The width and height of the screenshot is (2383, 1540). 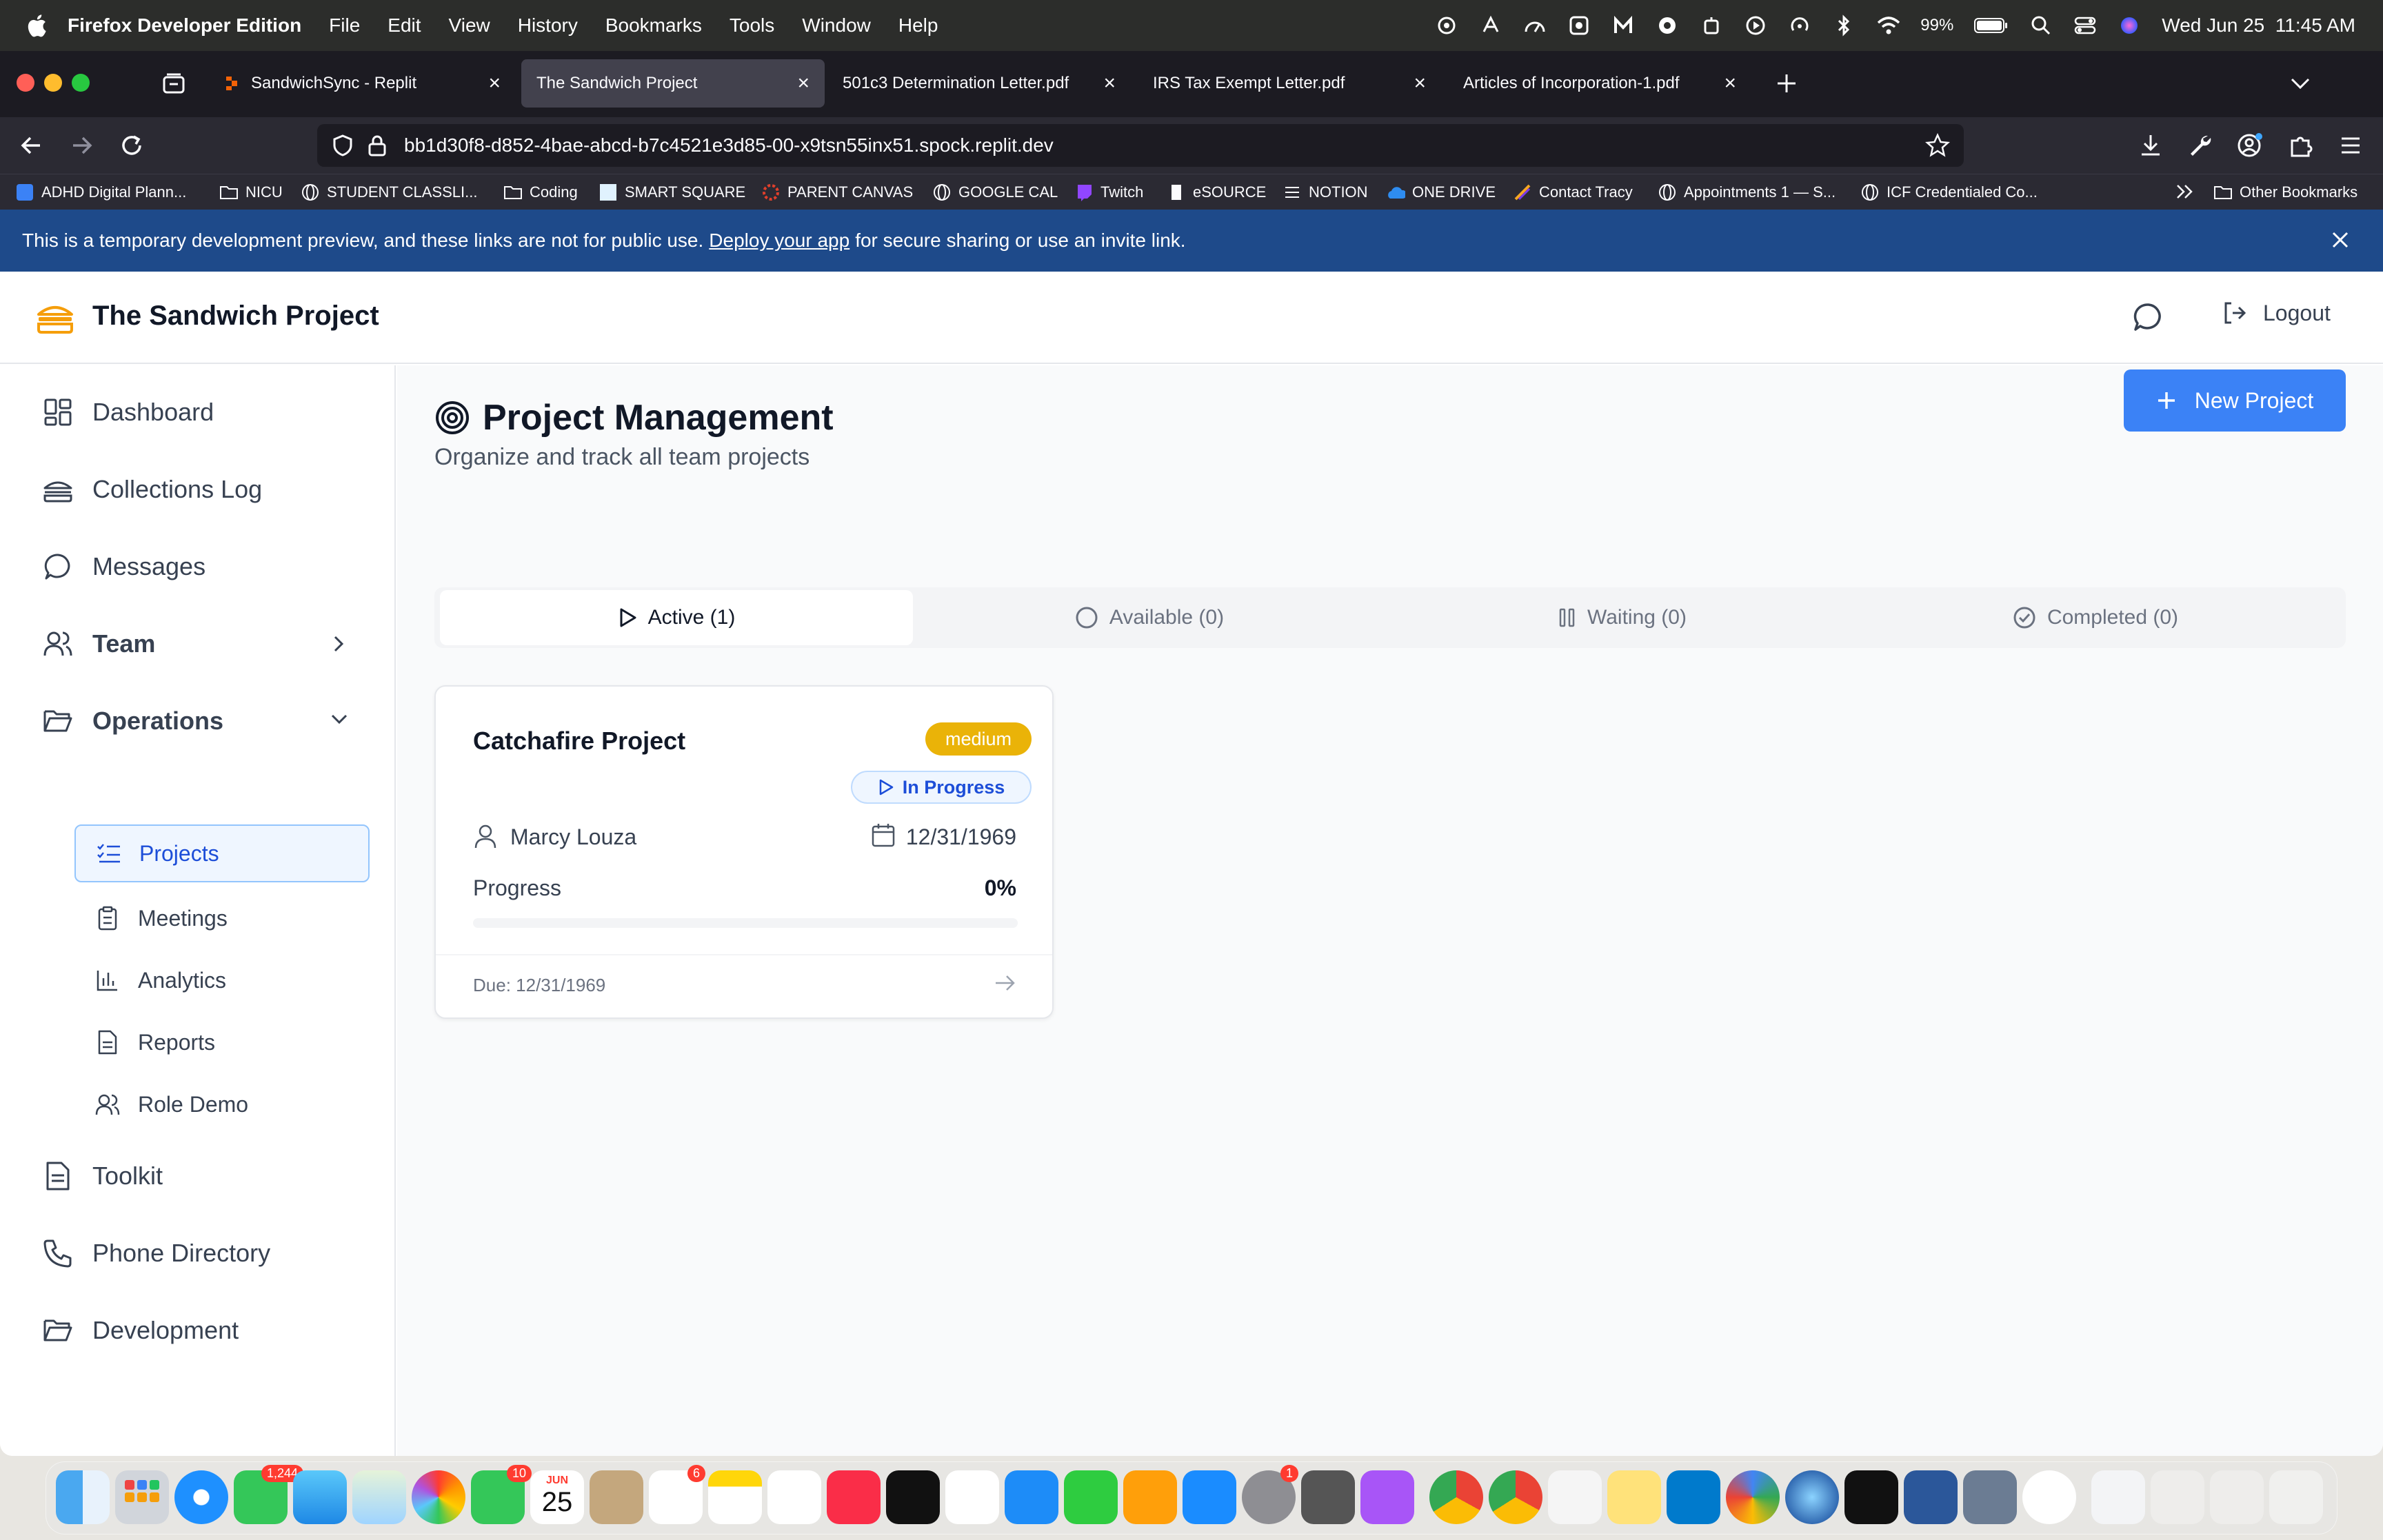 What do you see at coordinates (2177, 1497) in the screenshot?
I see `downloads-stack-icon` at bounding box center [2177, 1497].